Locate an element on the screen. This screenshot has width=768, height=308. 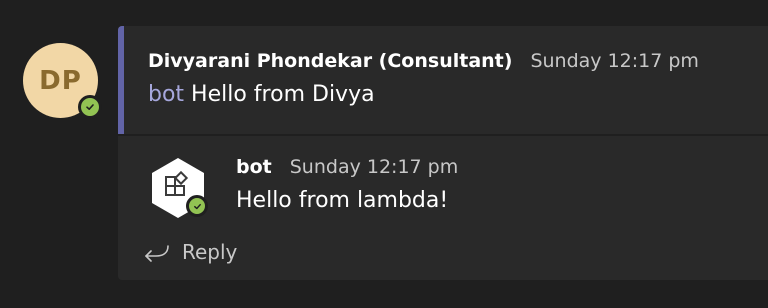
reply-arrow-icon is located at coordinates (157, 253).